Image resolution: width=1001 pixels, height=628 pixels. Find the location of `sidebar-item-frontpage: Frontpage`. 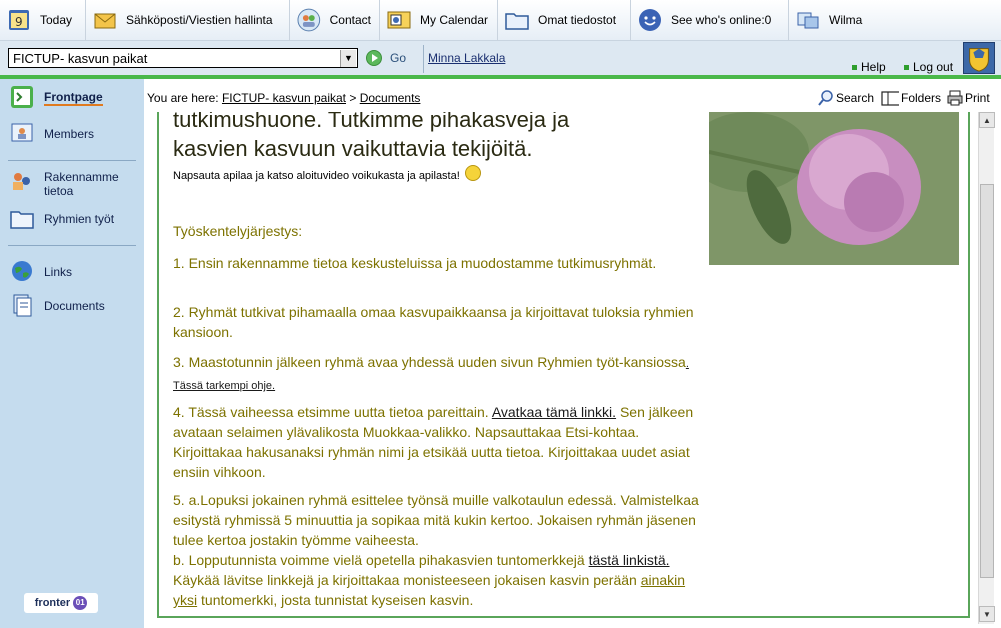

sidebar-item-frontpage: Frontpage is located at coordinates (74, 97).